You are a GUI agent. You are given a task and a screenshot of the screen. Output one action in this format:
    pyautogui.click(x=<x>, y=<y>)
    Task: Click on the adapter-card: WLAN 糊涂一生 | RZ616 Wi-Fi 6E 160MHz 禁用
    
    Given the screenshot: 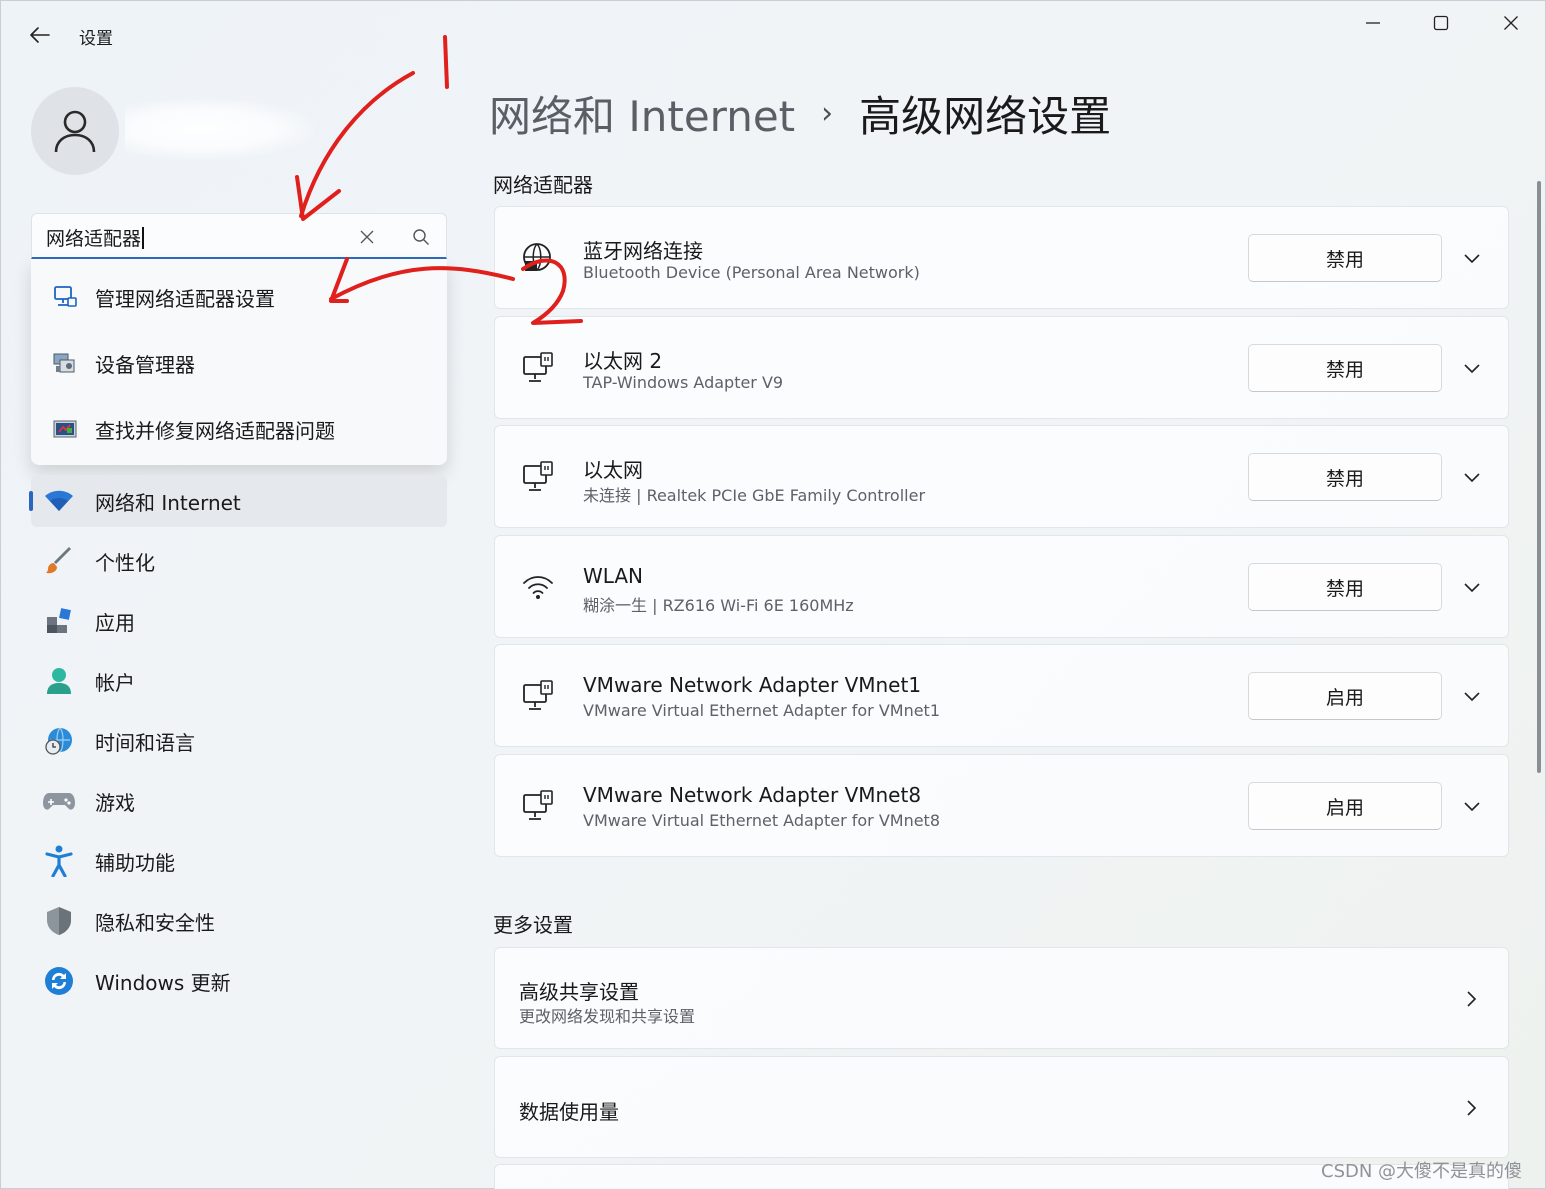 What is the action you would take?
    pyautogui.click(x=1001, y=586)
    